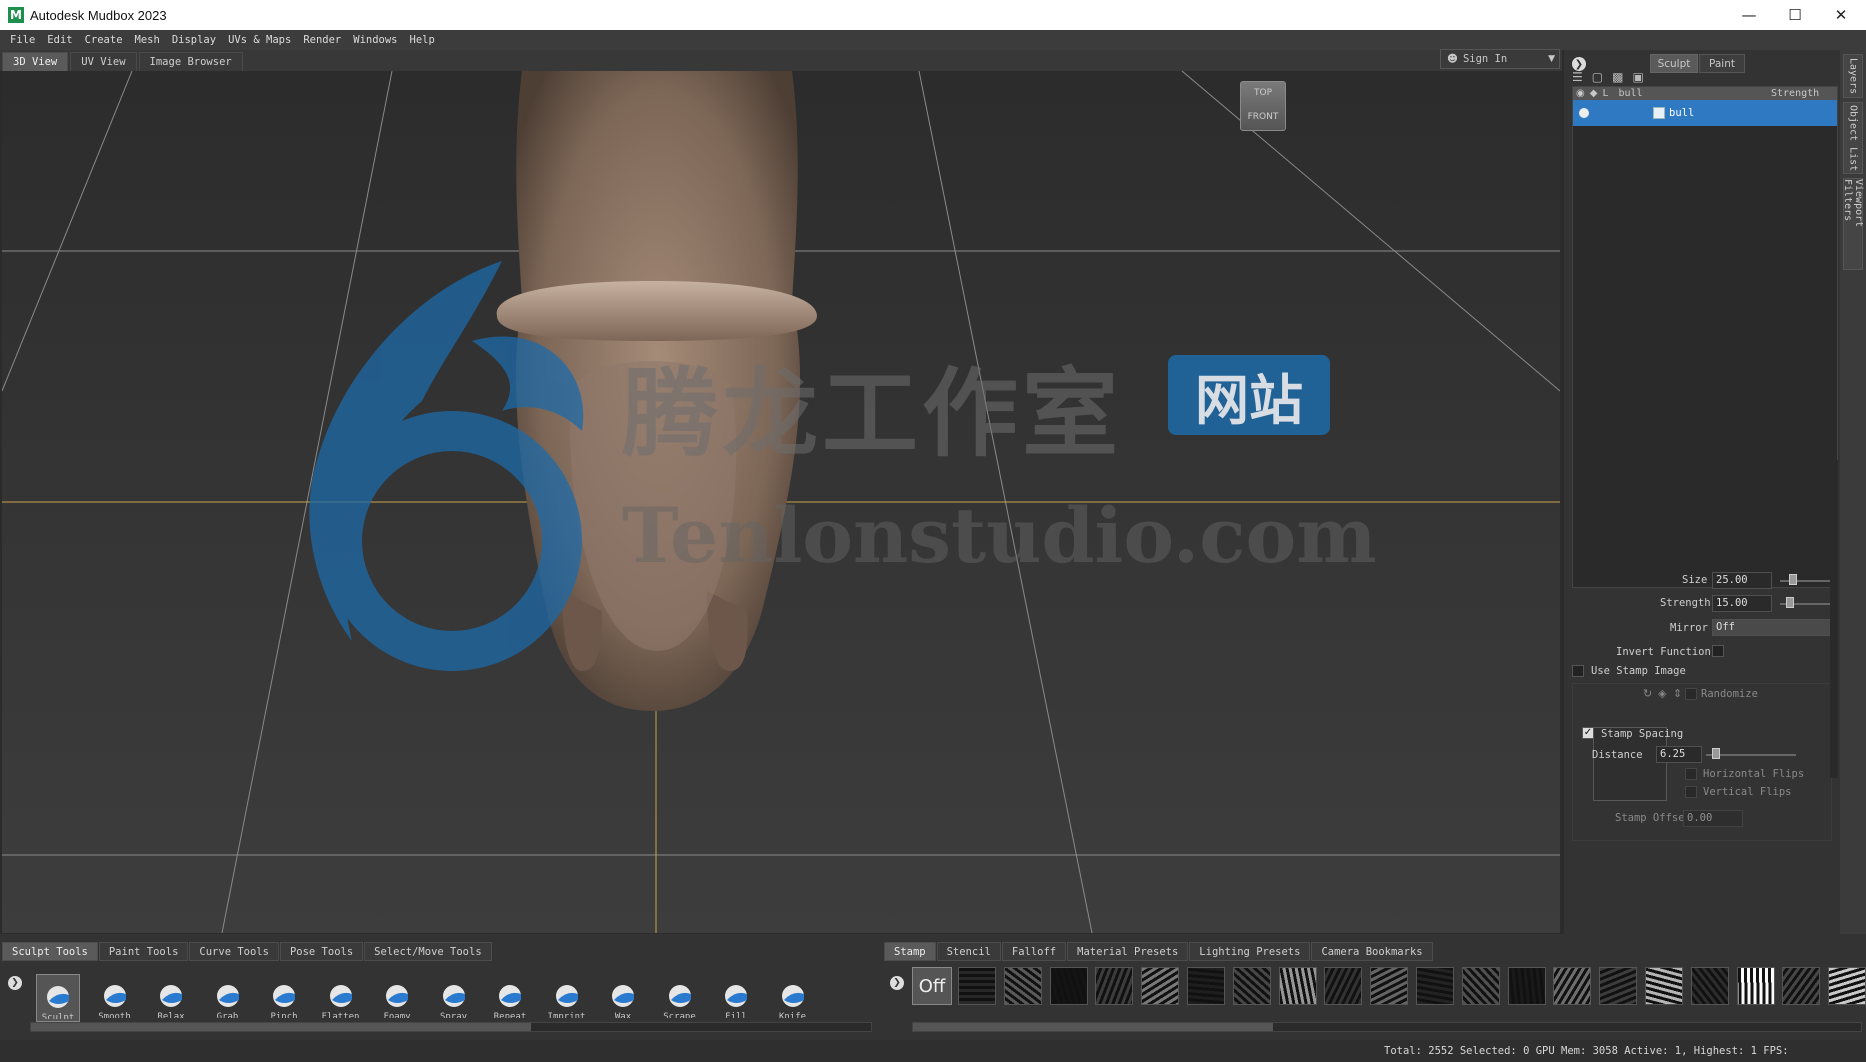 Image resolution: width=1866 pixels, height=1062 pixels. I want to click on tool-smooth: Smooth, so click(115, 998).